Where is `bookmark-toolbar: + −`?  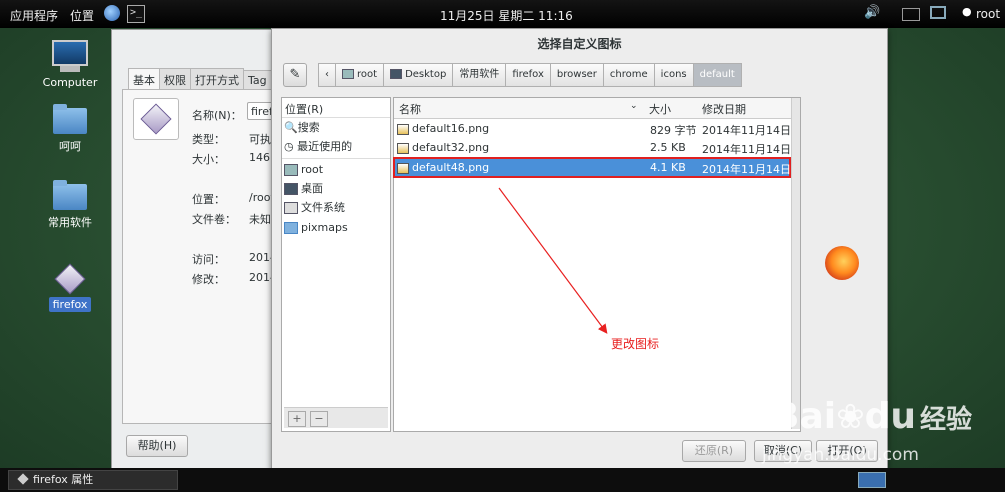 bookmark-toolbar: + − is located at coordinates (336, 417).